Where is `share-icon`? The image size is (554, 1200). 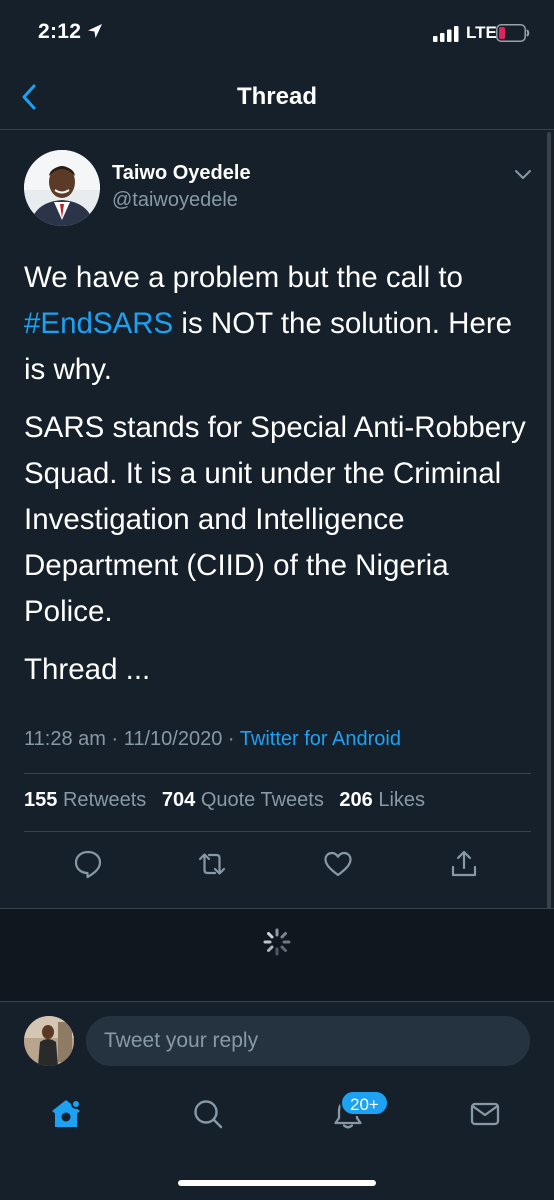
share-icon is located at coordinates (464, 864).